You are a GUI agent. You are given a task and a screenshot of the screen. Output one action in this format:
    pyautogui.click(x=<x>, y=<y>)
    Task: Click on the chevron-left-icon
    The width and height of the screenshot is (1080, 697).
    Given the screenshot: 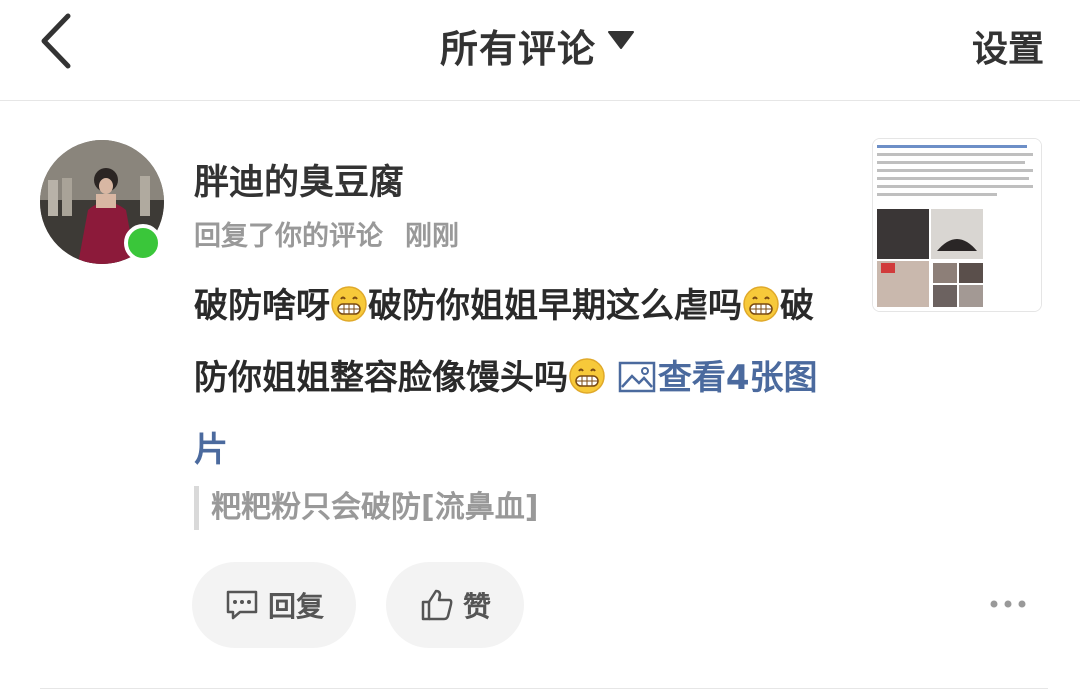 What is the action you would take?
    pyautogui.click(x=56, y=41)
    